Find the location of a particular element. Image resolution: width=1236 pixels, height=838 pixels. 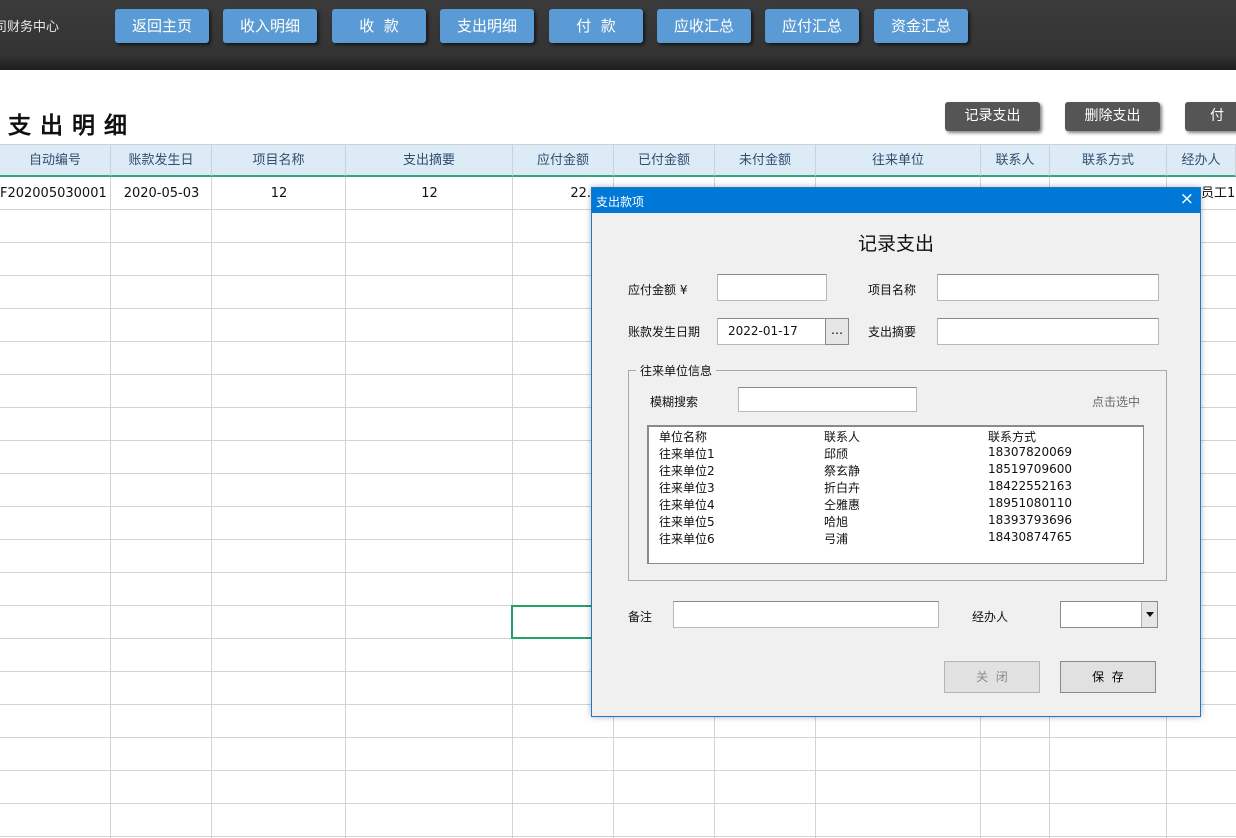

list-item-contact: 弓浦 is located at coordinates (836, 539).